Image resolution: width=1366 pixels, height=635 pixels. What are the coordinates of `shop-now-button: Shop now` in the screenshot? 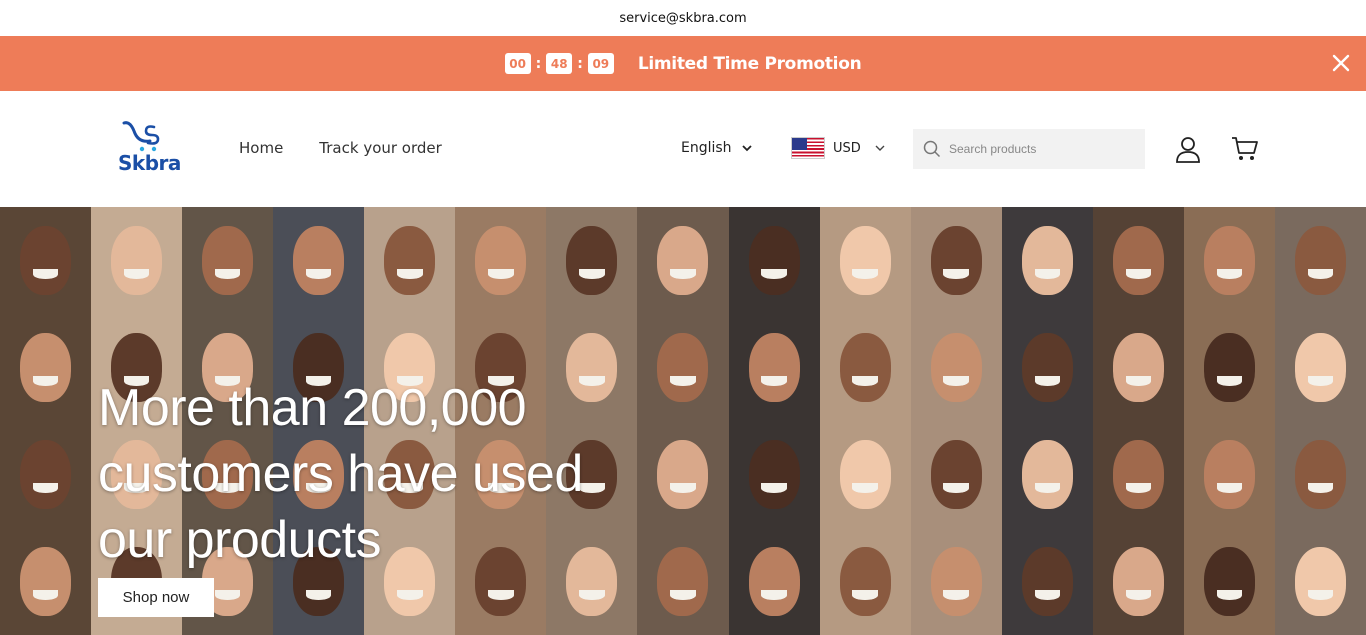 It's located at (156, 597).